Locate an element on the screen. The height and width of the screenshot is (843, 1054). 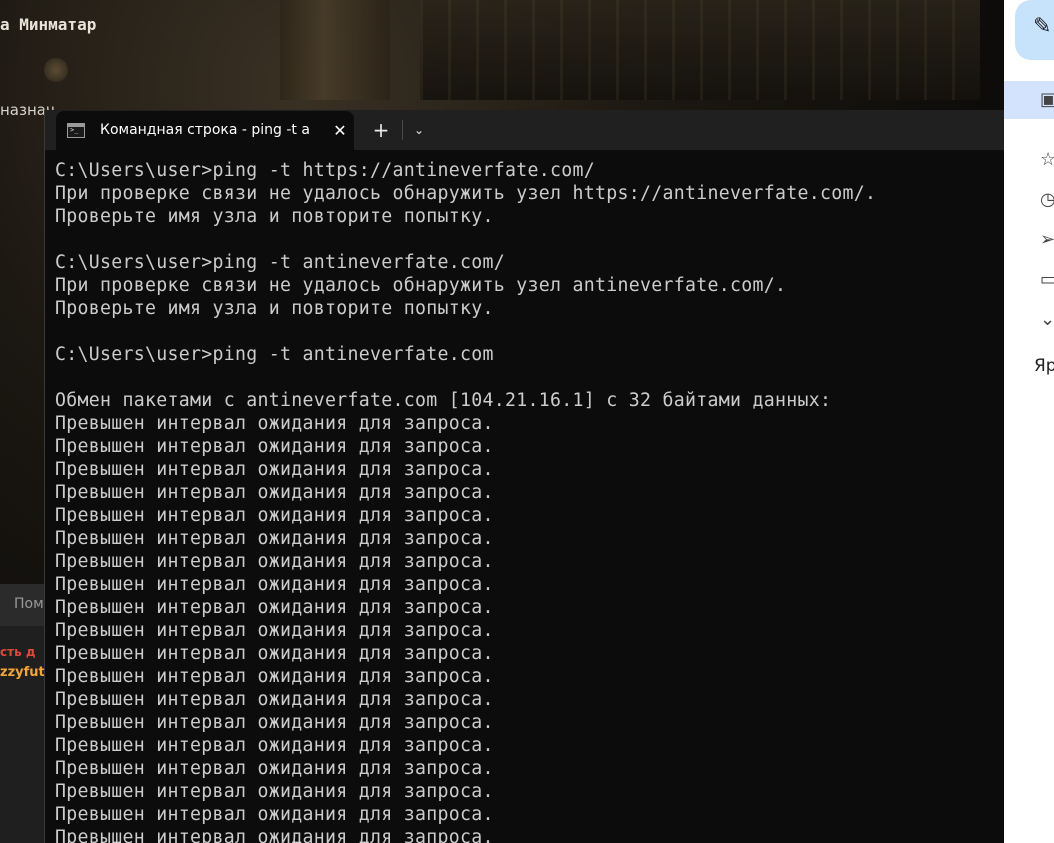
terminal-tab: Командная строка - ping -t a ✕ is located at coordinates (205, 130).